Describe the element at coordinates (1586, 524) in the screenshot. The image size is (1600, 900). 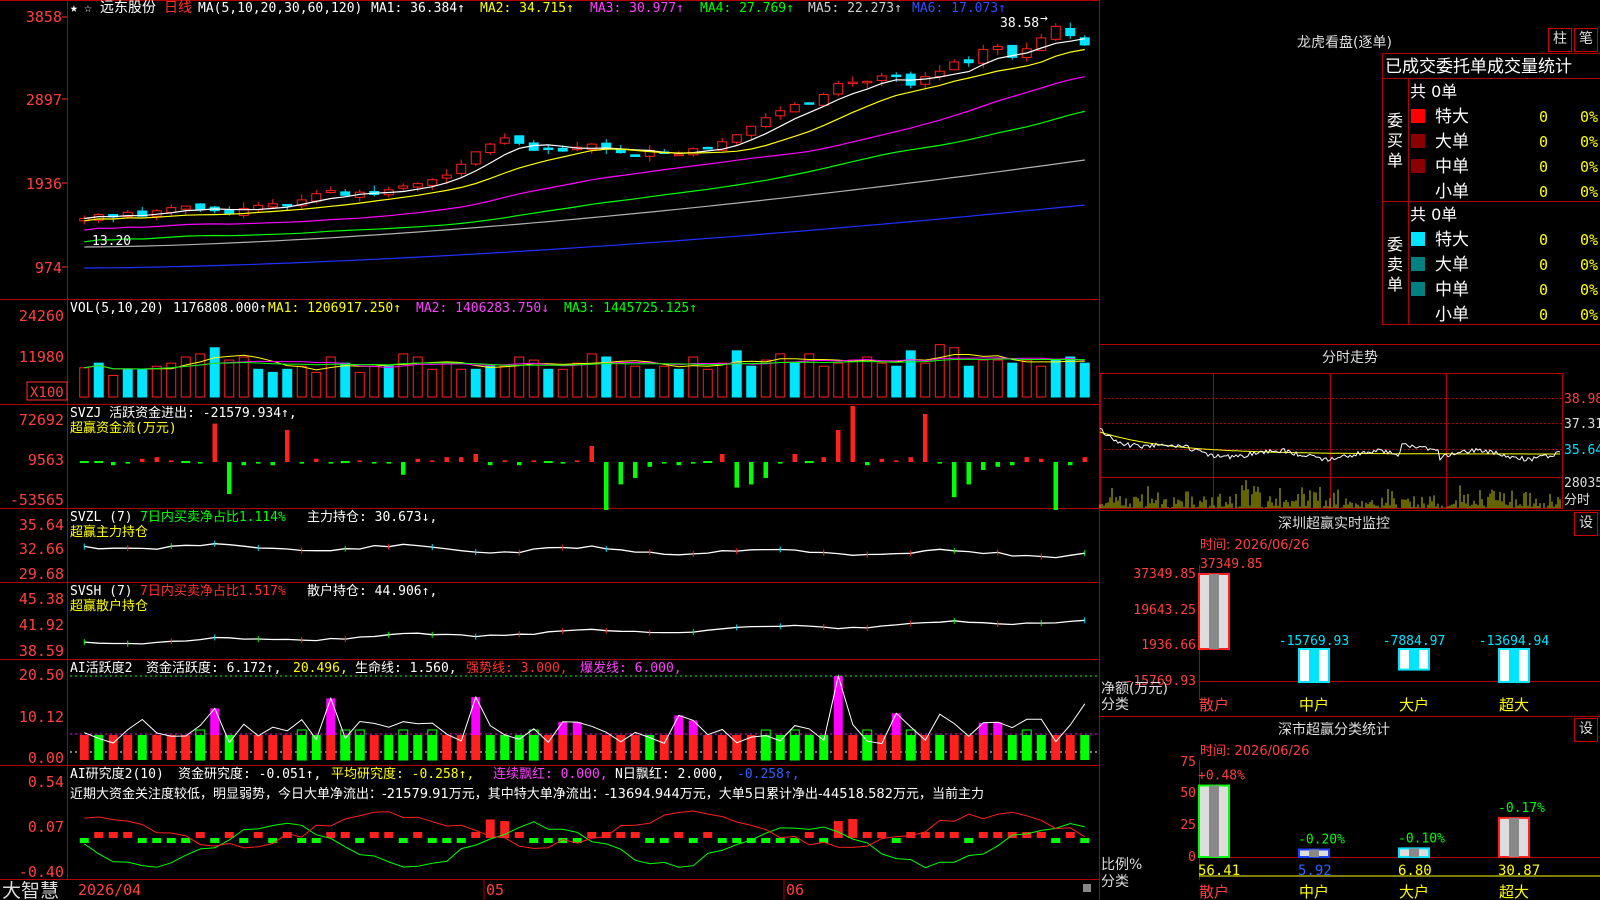
I see `monitor-settings-button: 设` at that location.